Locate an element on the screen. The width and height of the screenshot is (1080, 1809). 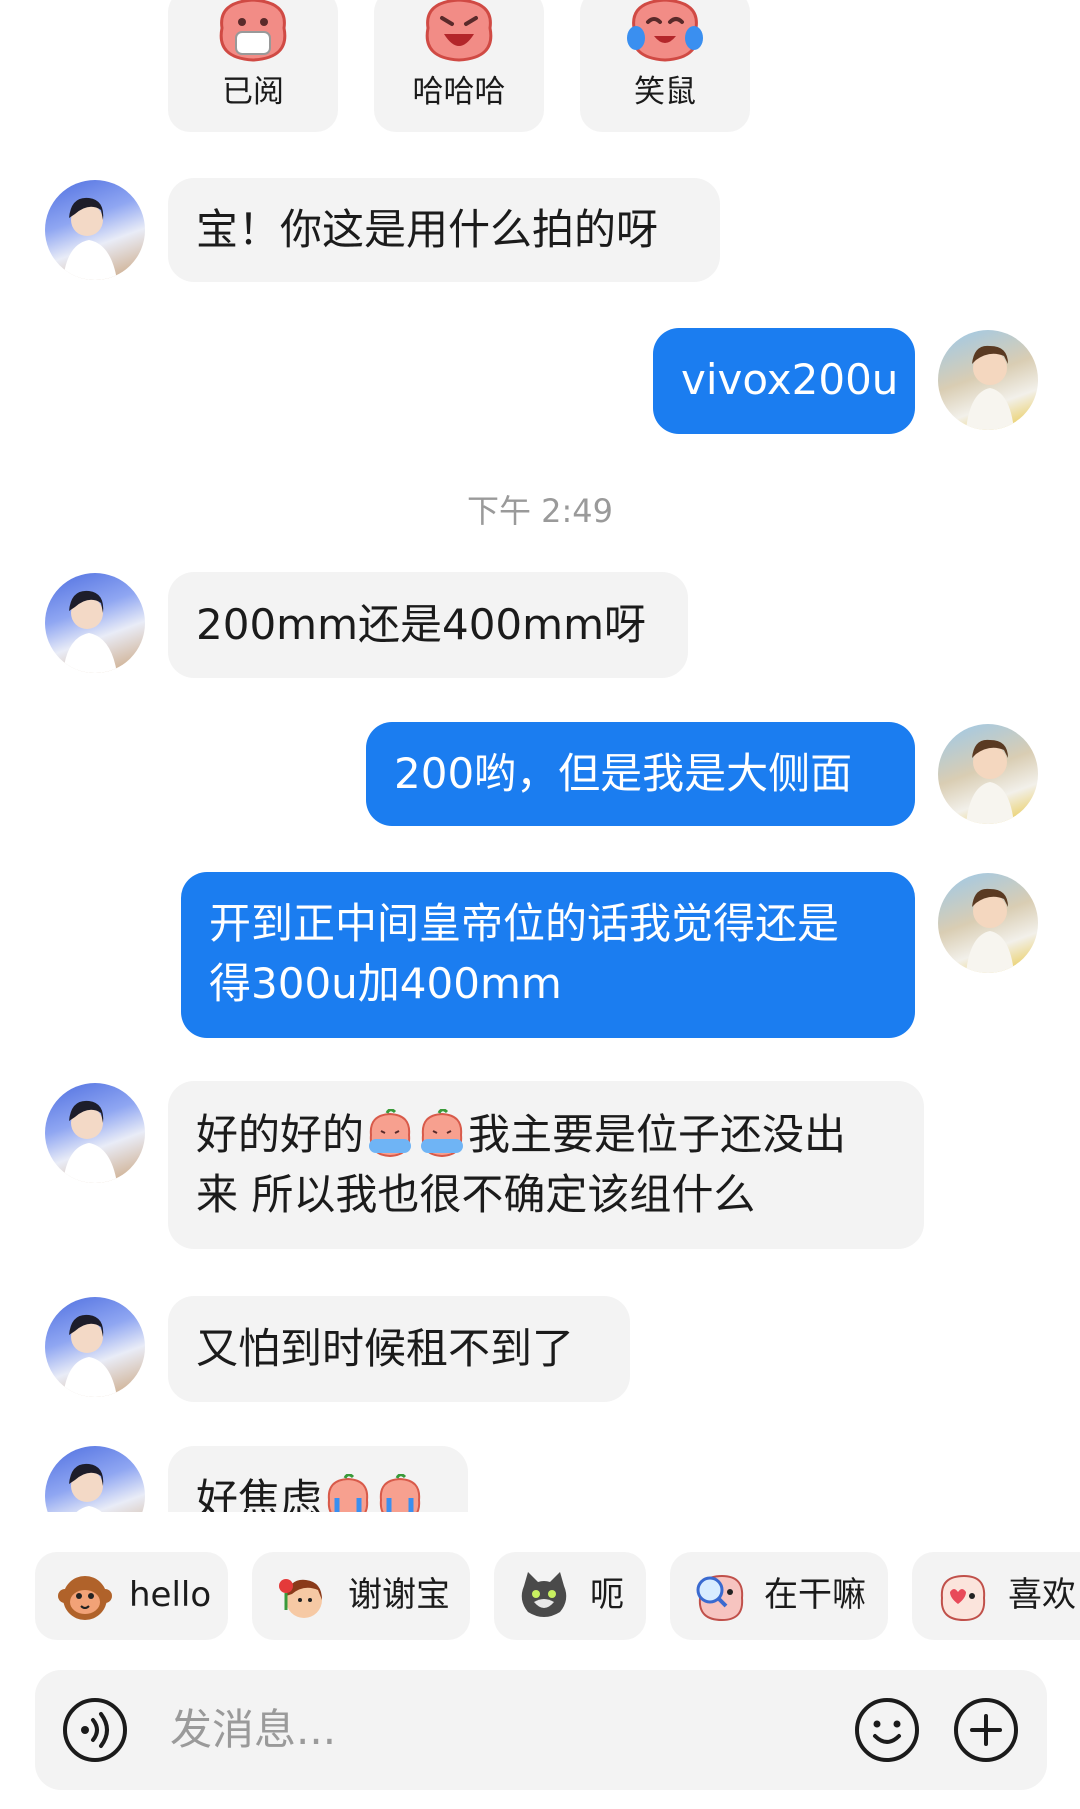
quick-reply-hello: hello is located at coordinates (131, 1596).